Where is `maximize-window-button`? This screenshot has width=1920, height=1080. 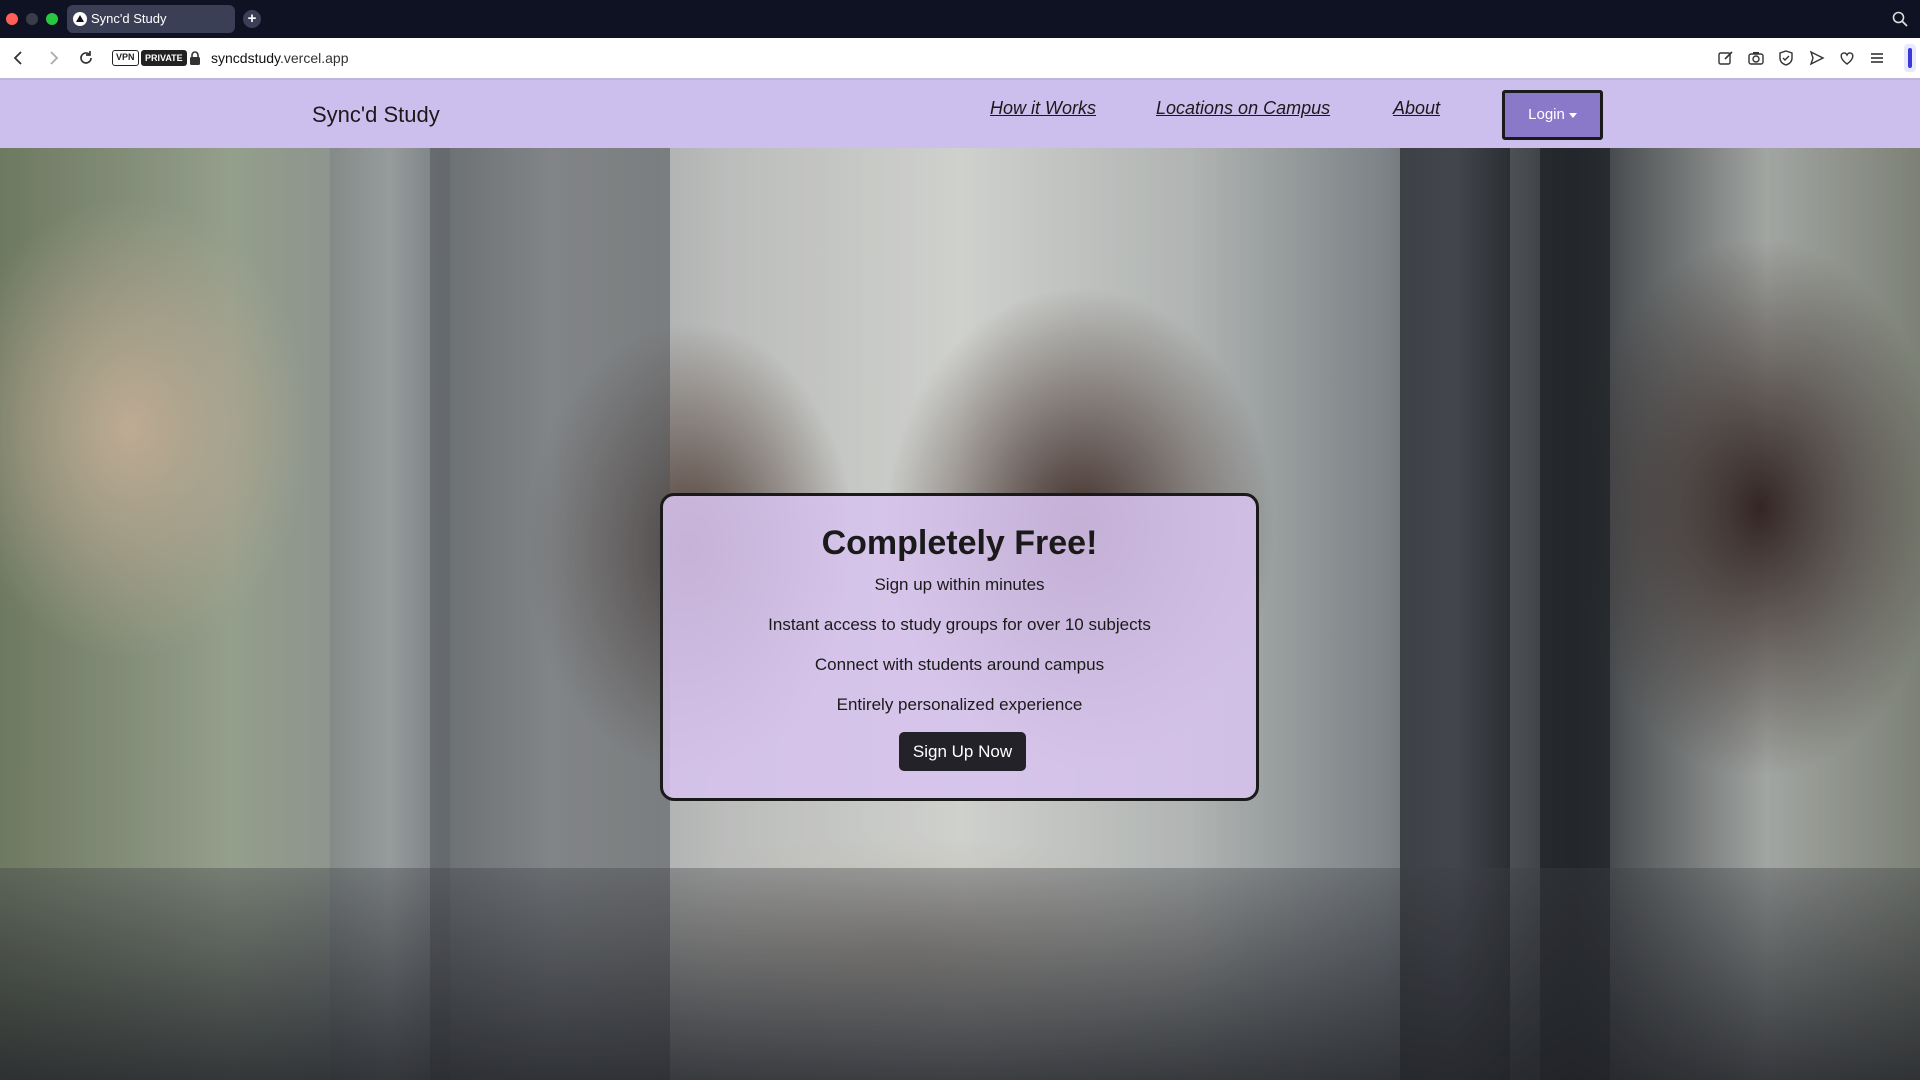
maximize-window-button is located at coordinates (52, 19).